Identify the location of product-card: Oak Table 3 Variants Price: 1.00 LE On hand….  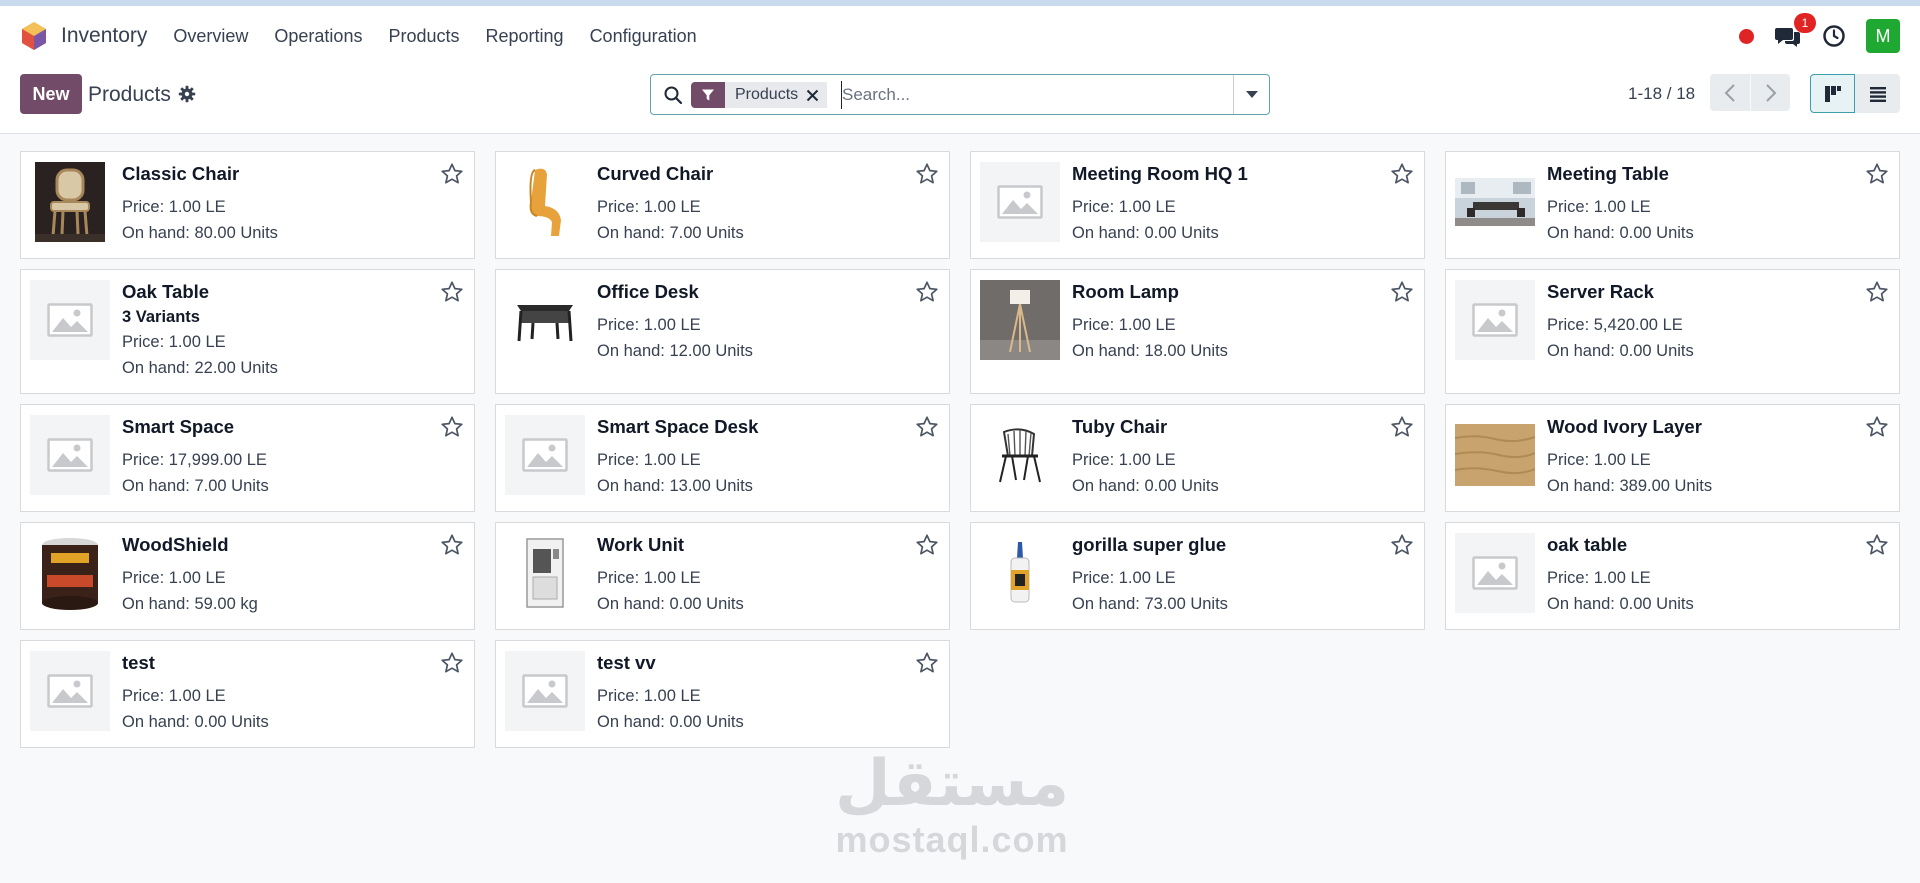
(247, 331).